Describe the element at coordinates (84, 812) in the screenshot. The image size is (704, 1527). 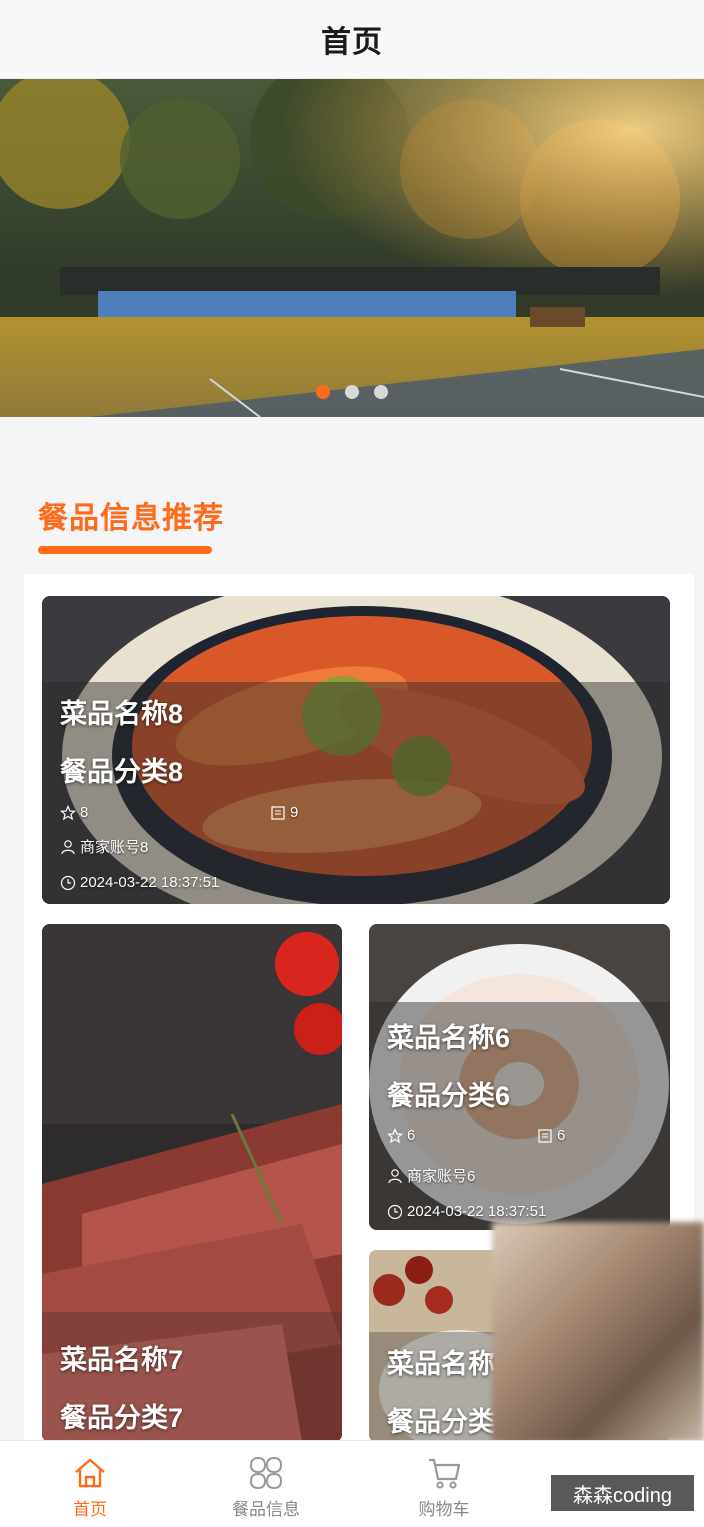
I see `like-count-value: 8` at that location.